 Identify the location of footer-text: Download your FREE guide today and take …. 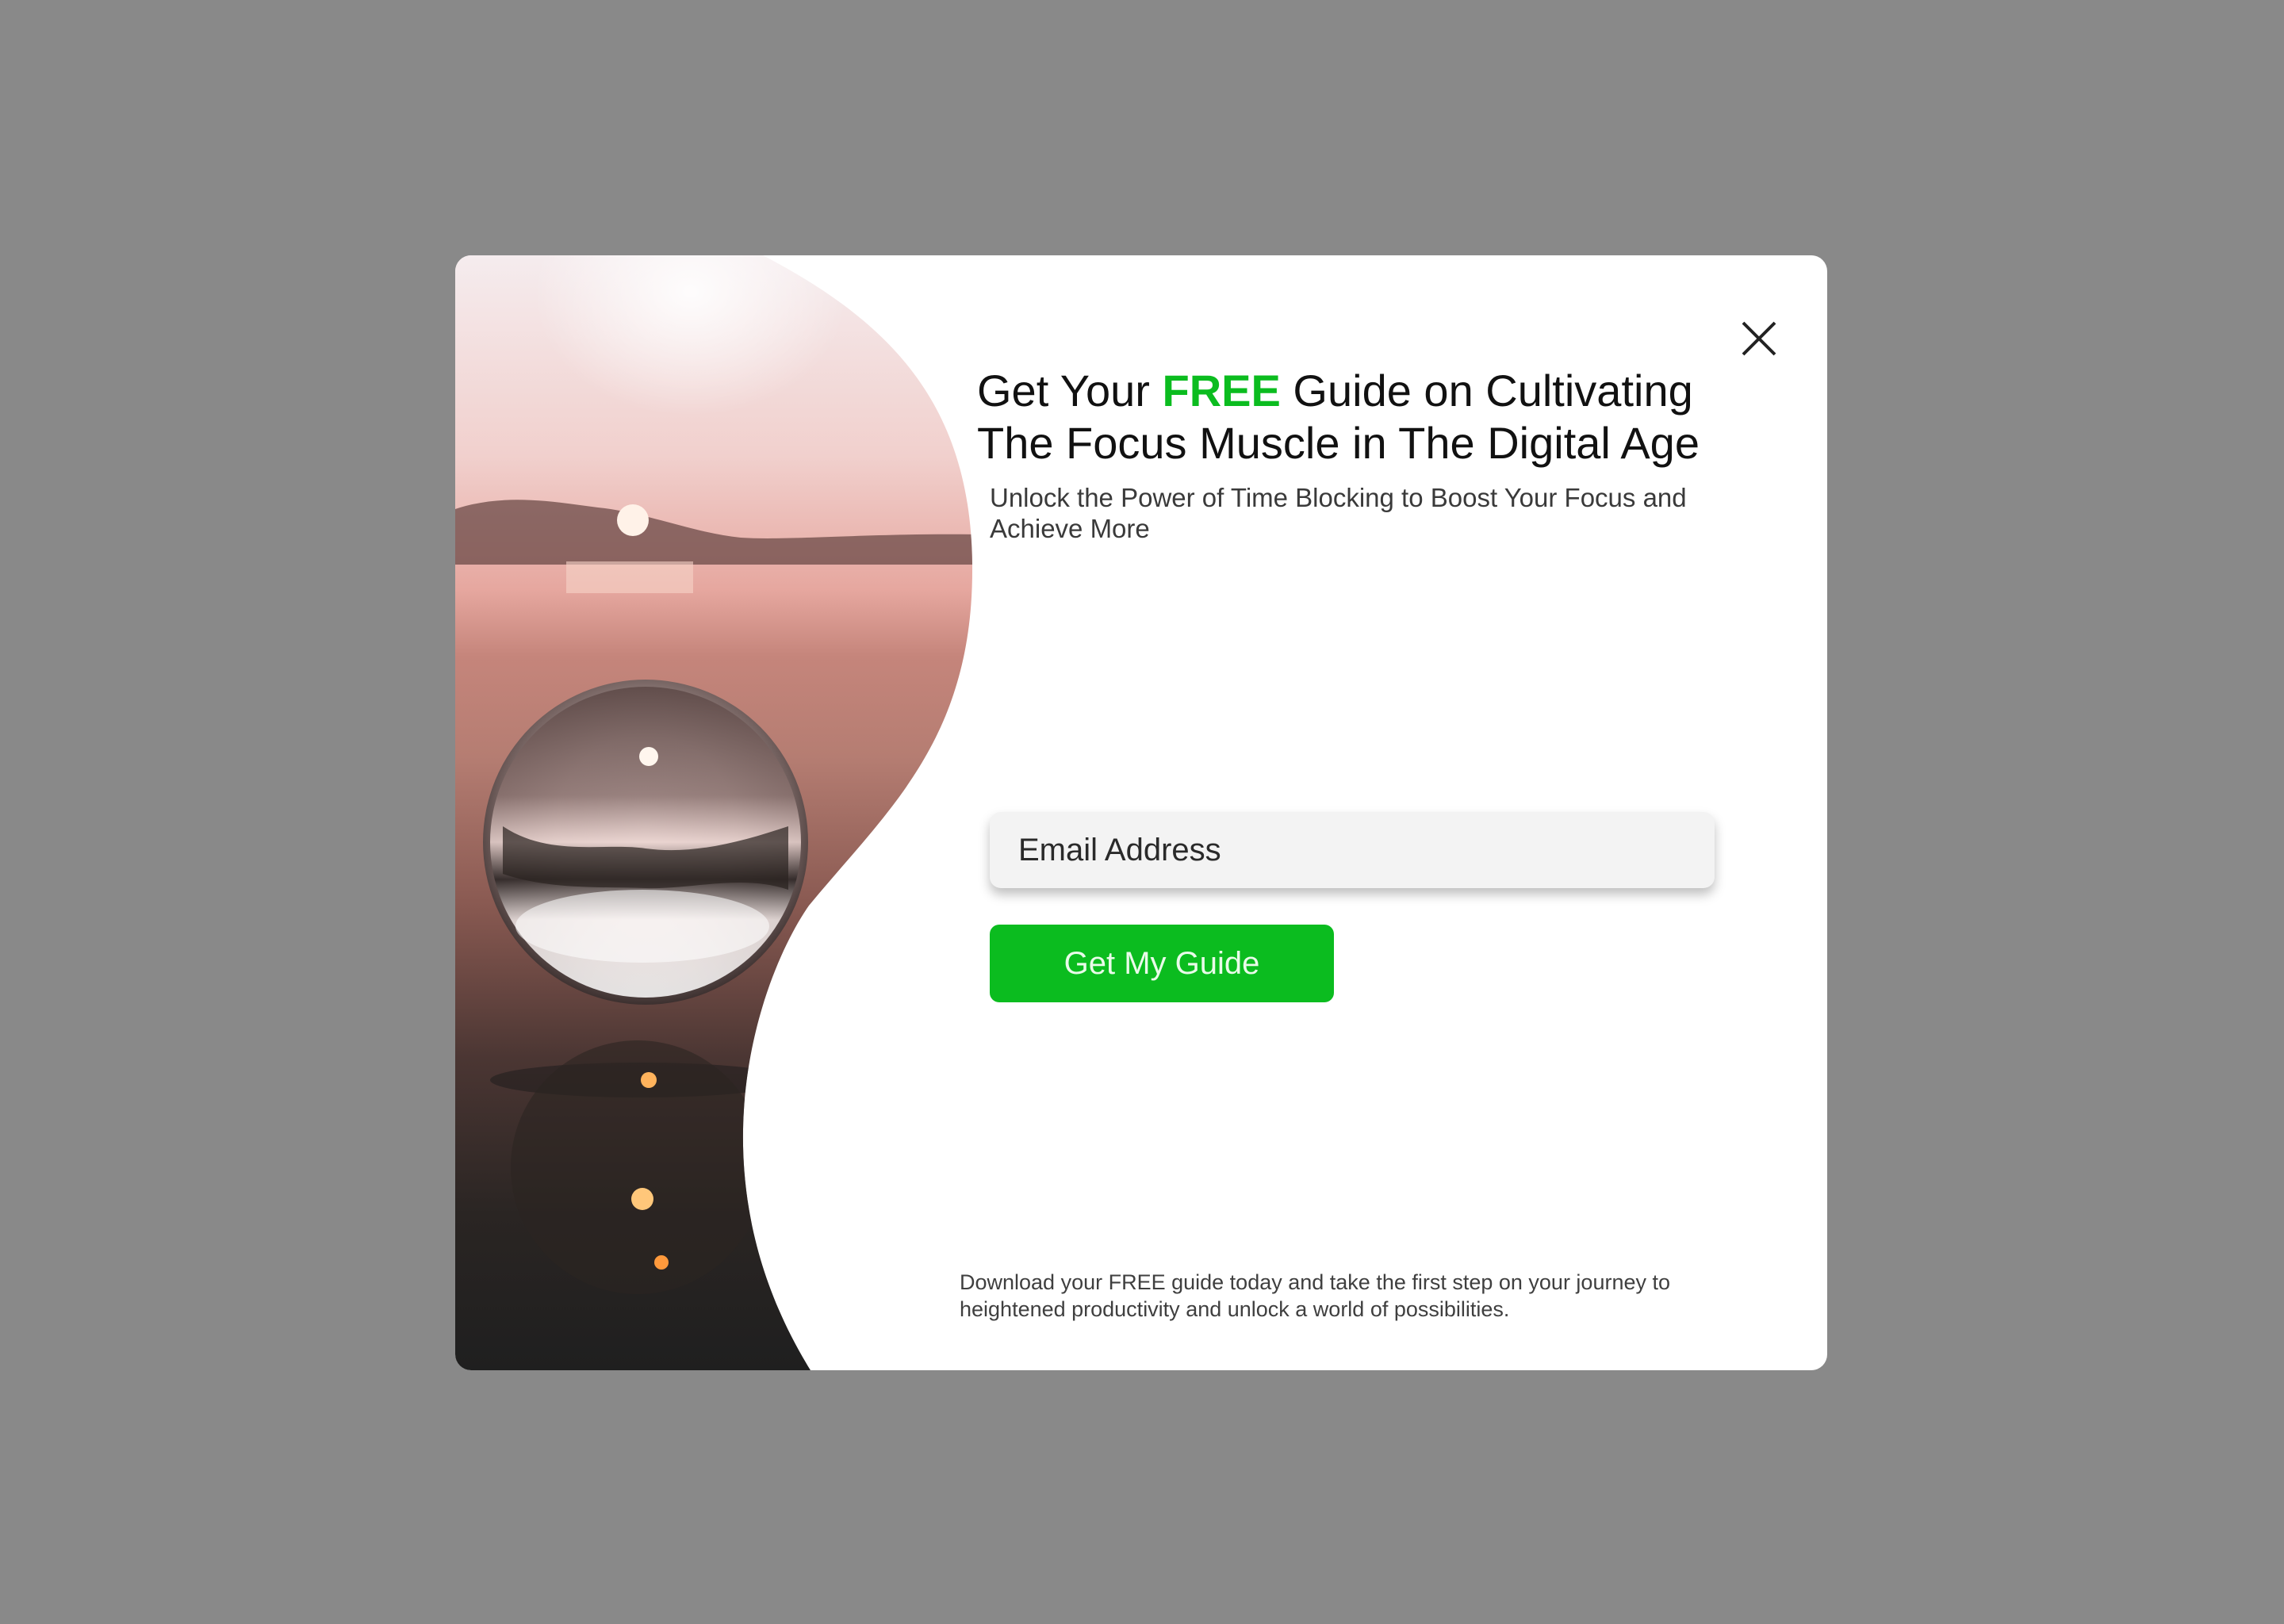
(1315, 1295).